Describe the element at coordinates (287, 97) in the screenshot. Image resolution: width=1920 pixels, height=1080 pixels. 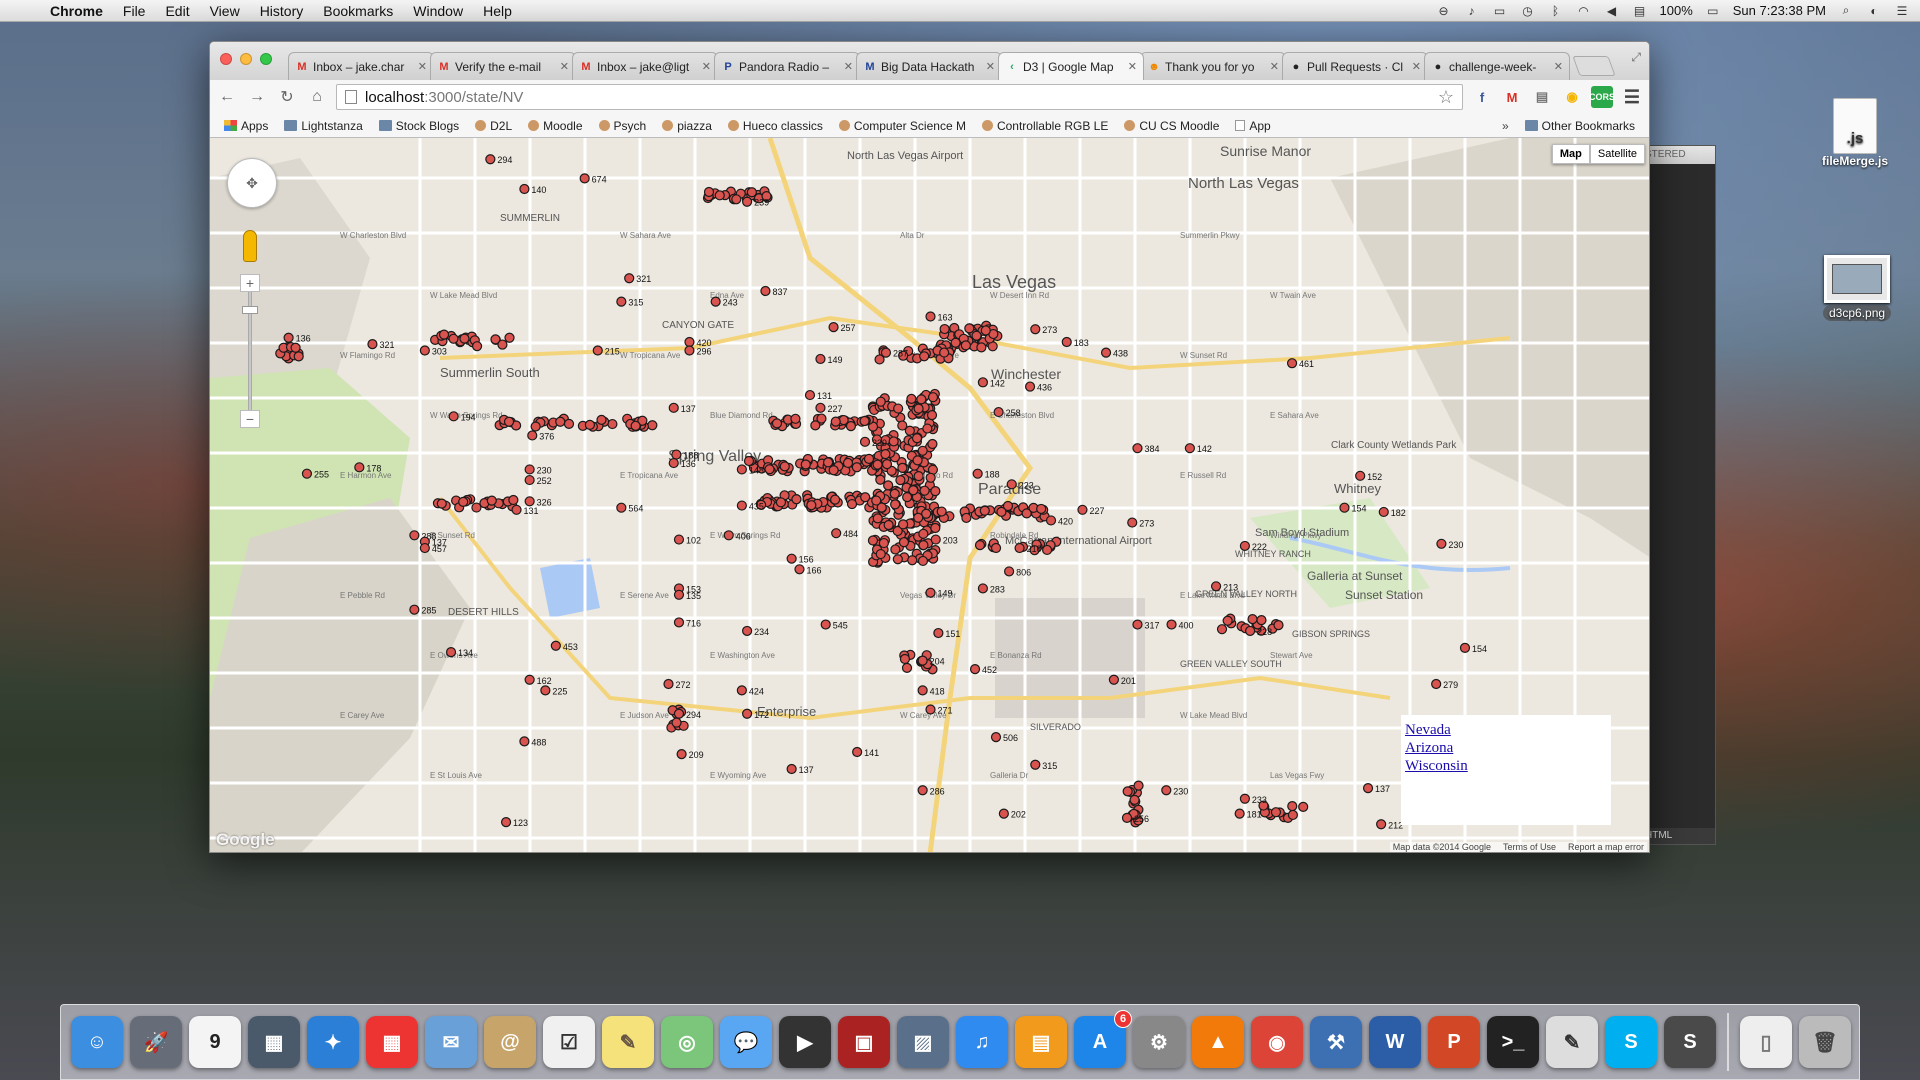
I see `reload-icon: ↻` at that location.